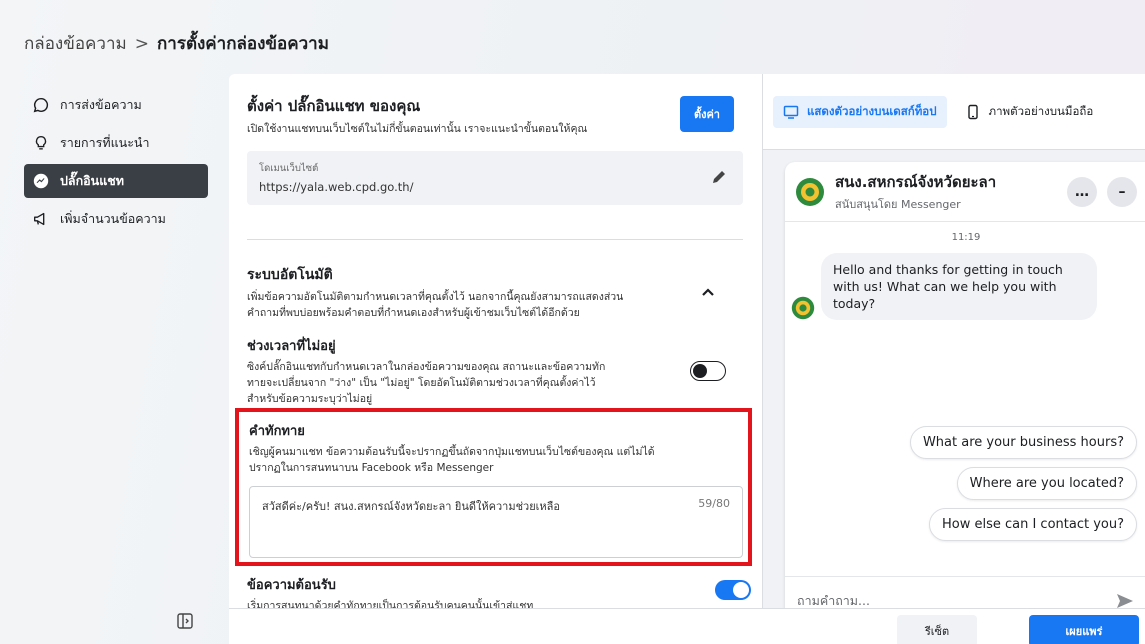  I want to click on greeting-title: คำทักทาย, so click(277, 431).